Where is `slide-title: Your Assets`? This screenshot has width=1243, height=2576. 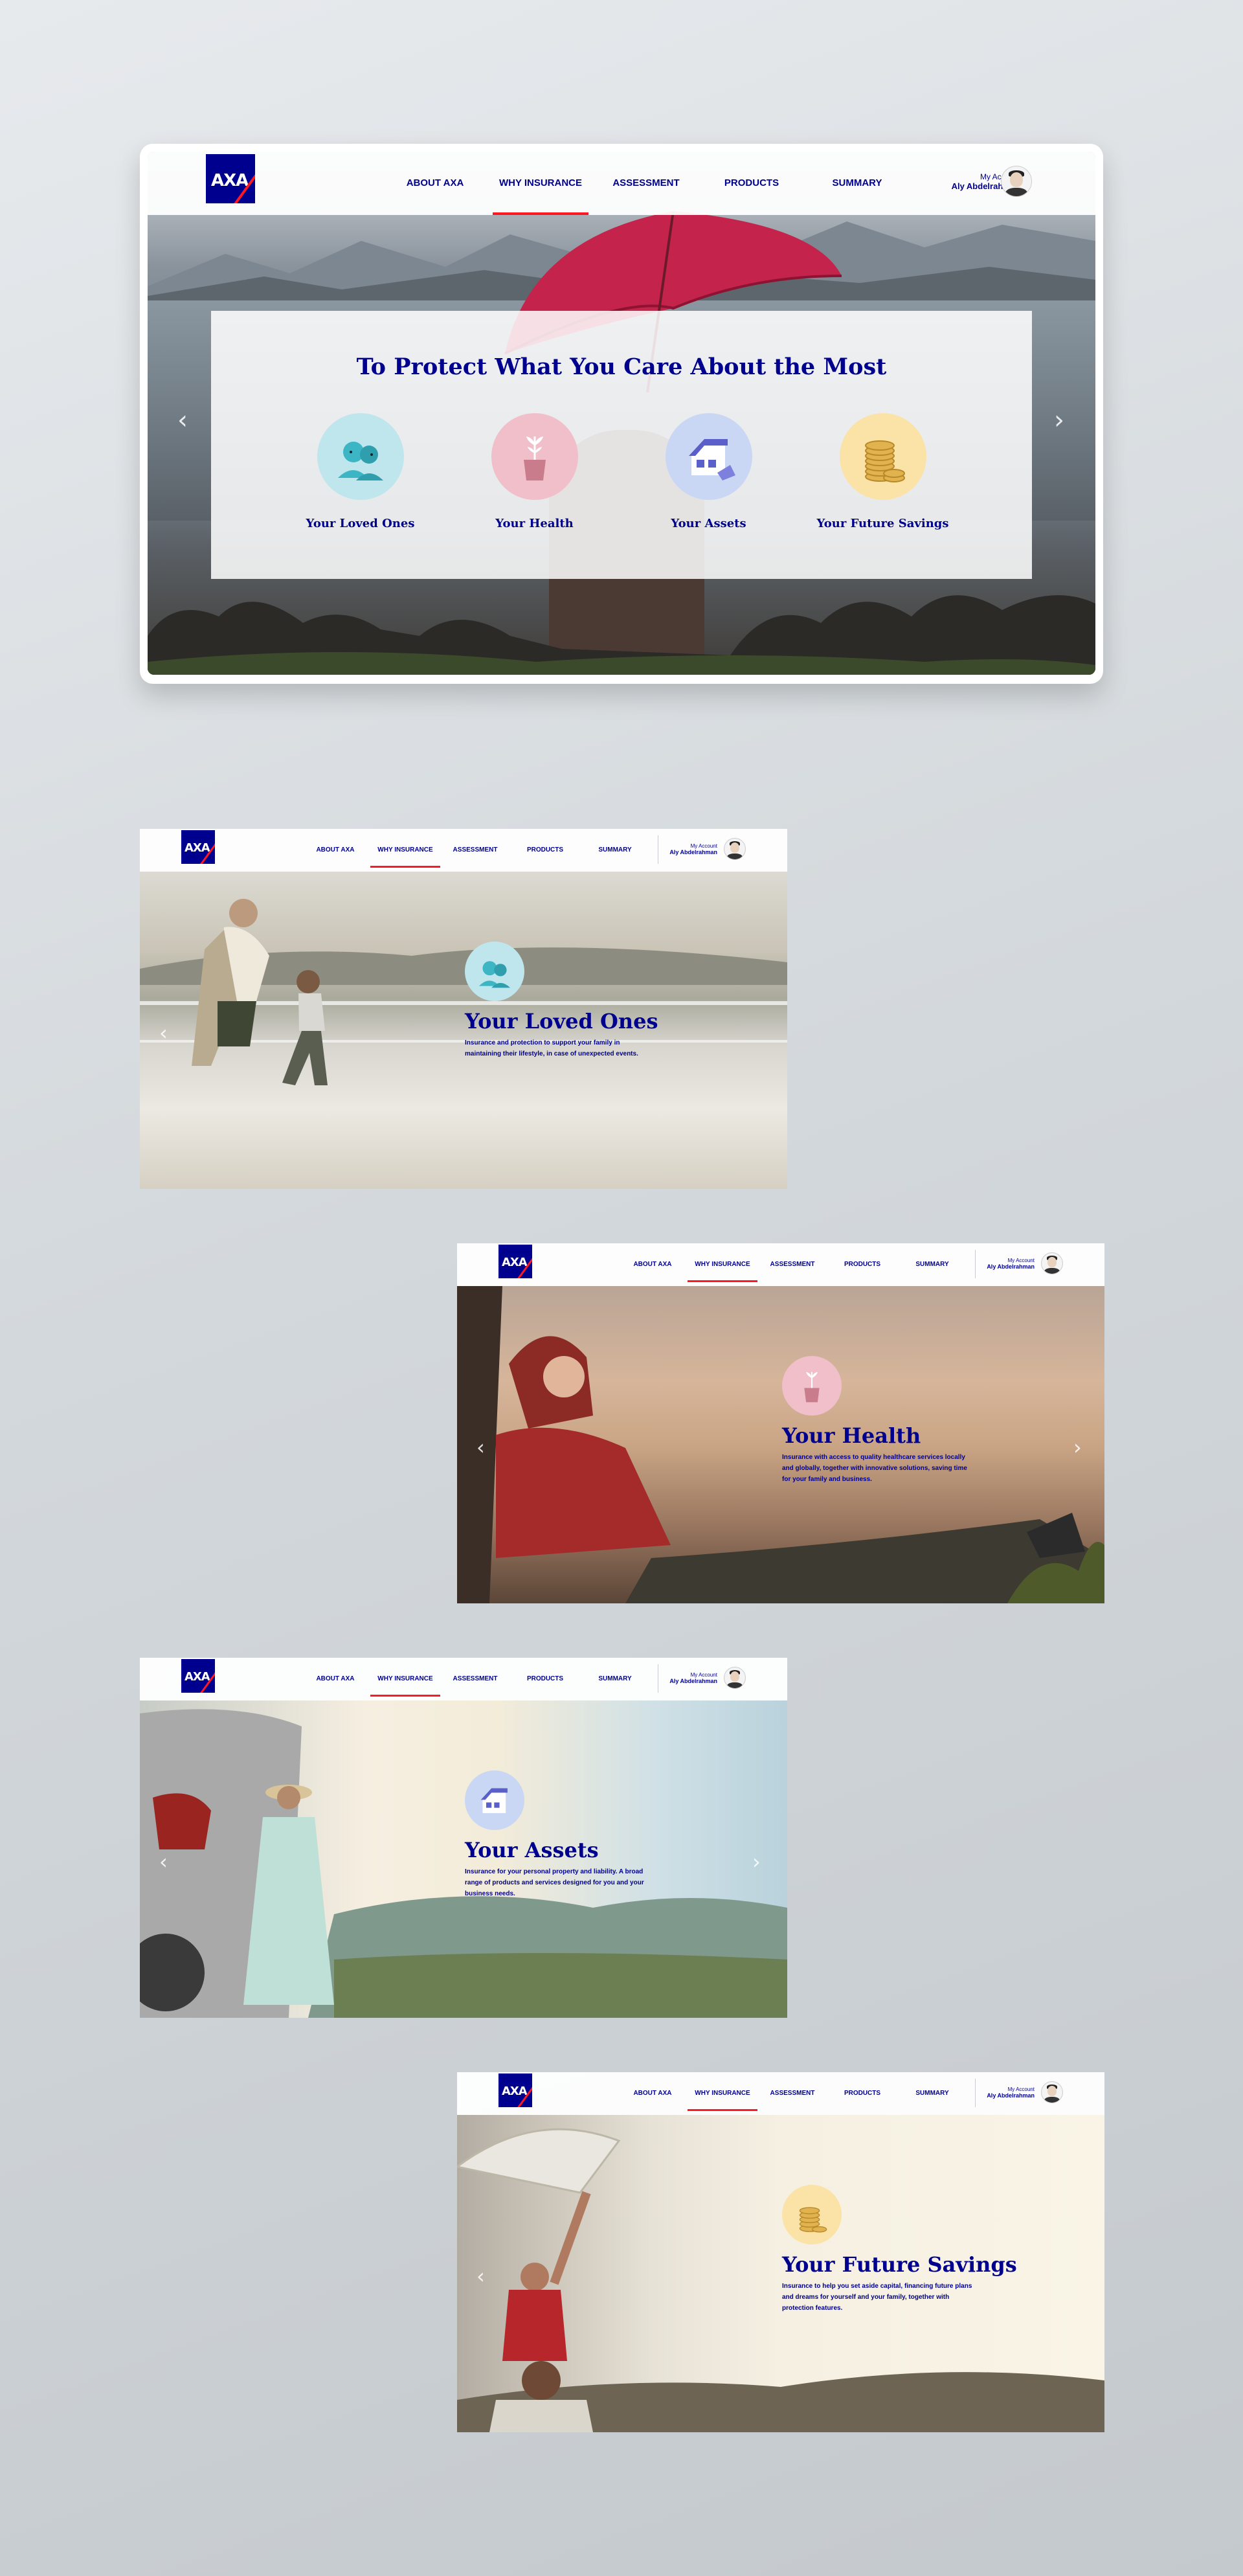 slide-title: Your Assets is located at coordinates (532, 1850).